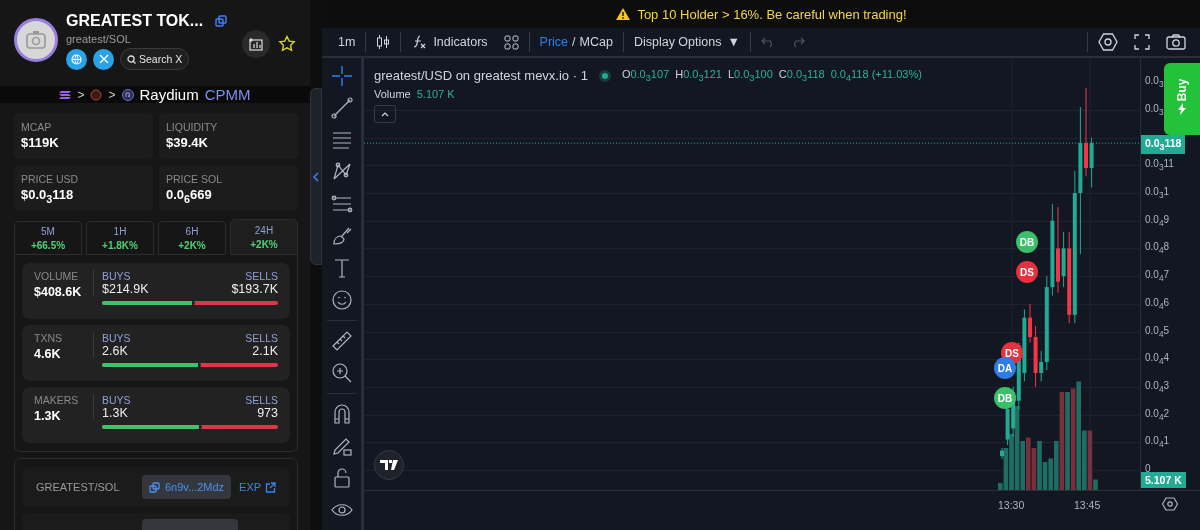 Image resolution: width=1200 pixels, height=530 pixels. What do you see at coordinates (341, 140) in the screenshot?
I see `horizontal-lines-icon` at bounding box center [341, 140].